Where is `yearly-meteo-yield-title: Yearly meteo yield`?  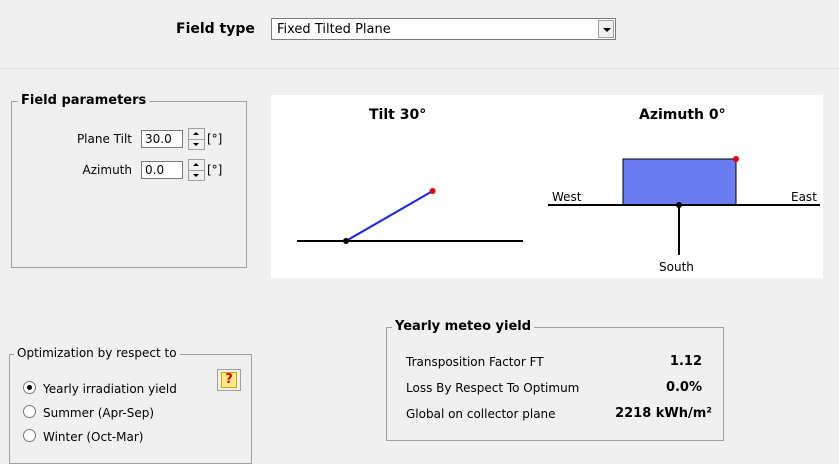 yearly-meteo-yield-title: Yearly meteo yield is located at coordinates (463, 326).